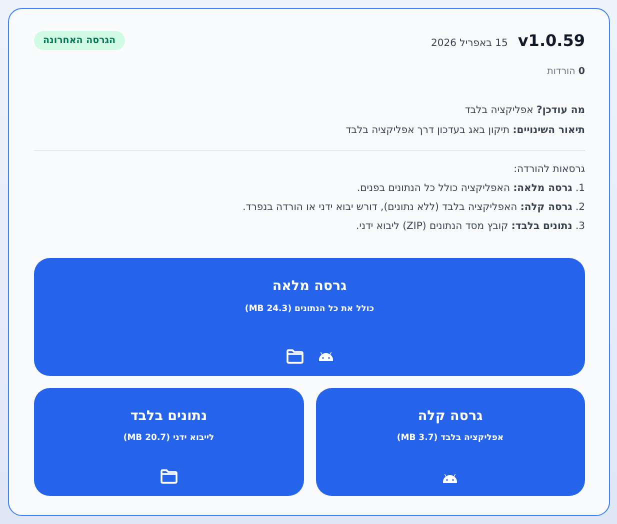  Describe the element at coordinates (469, 43) in the screenshot. I see `release-date: 15 באפריל 2026` at that location.